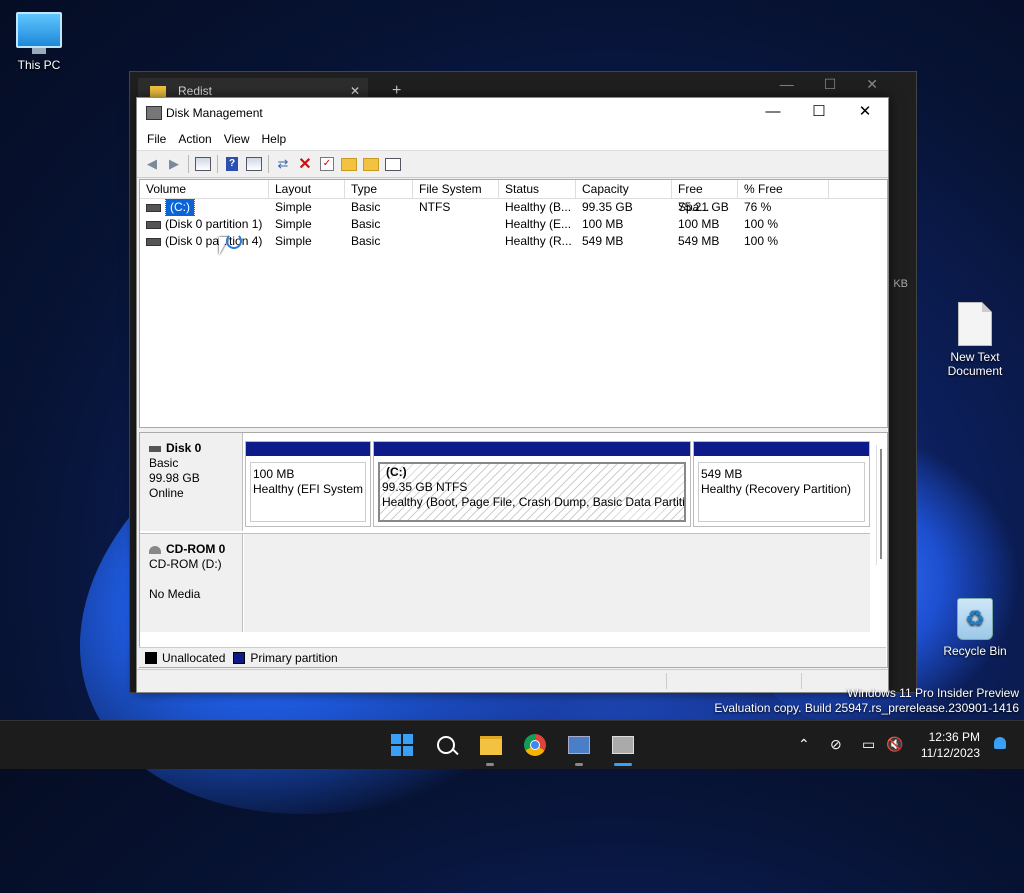 The image size is (1024, 893). I want to click on disk-state: Online, so click(166, 493).